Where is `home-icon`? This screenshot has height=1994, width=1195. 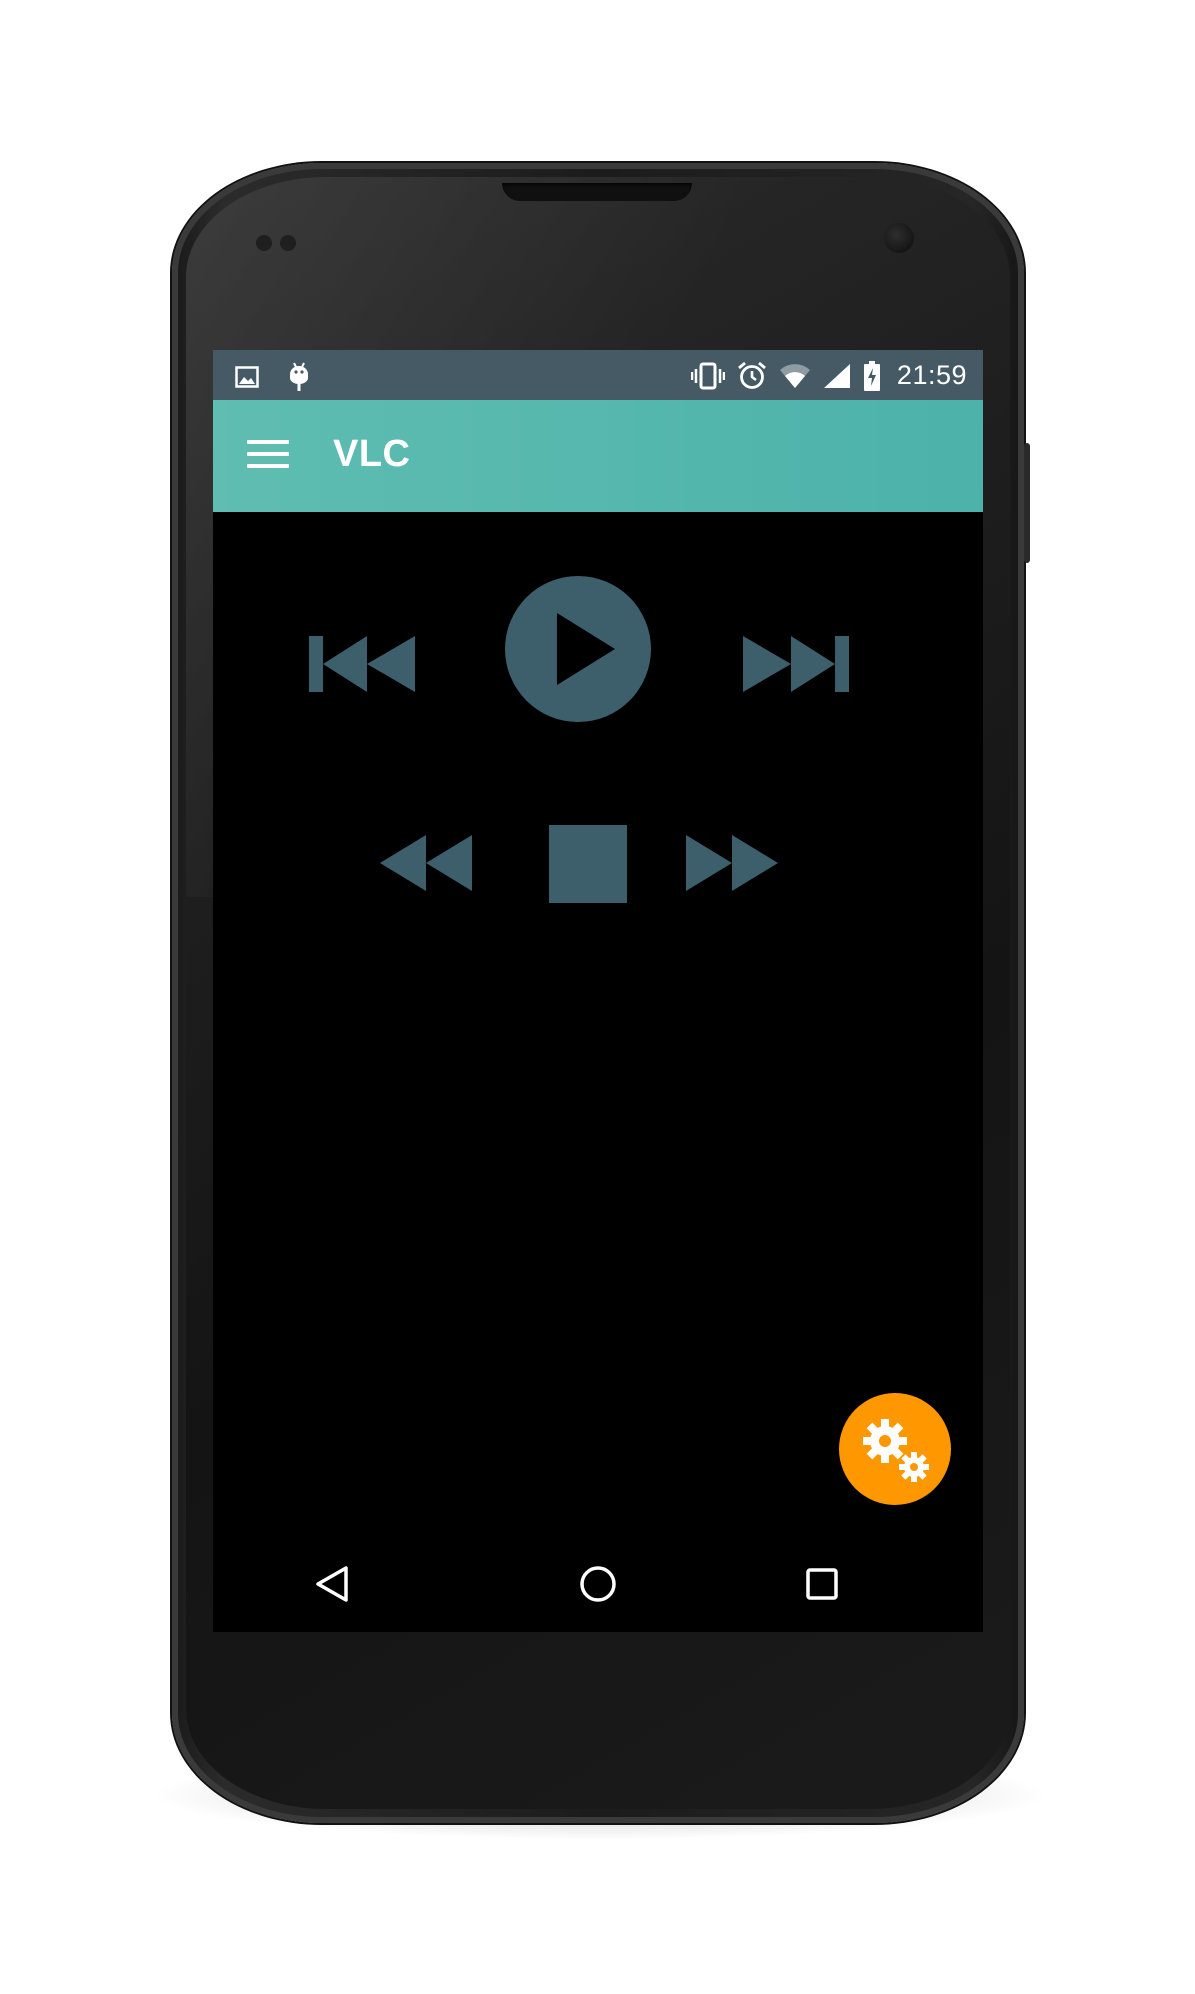
home-icon is located at coordinates (598, 1584).